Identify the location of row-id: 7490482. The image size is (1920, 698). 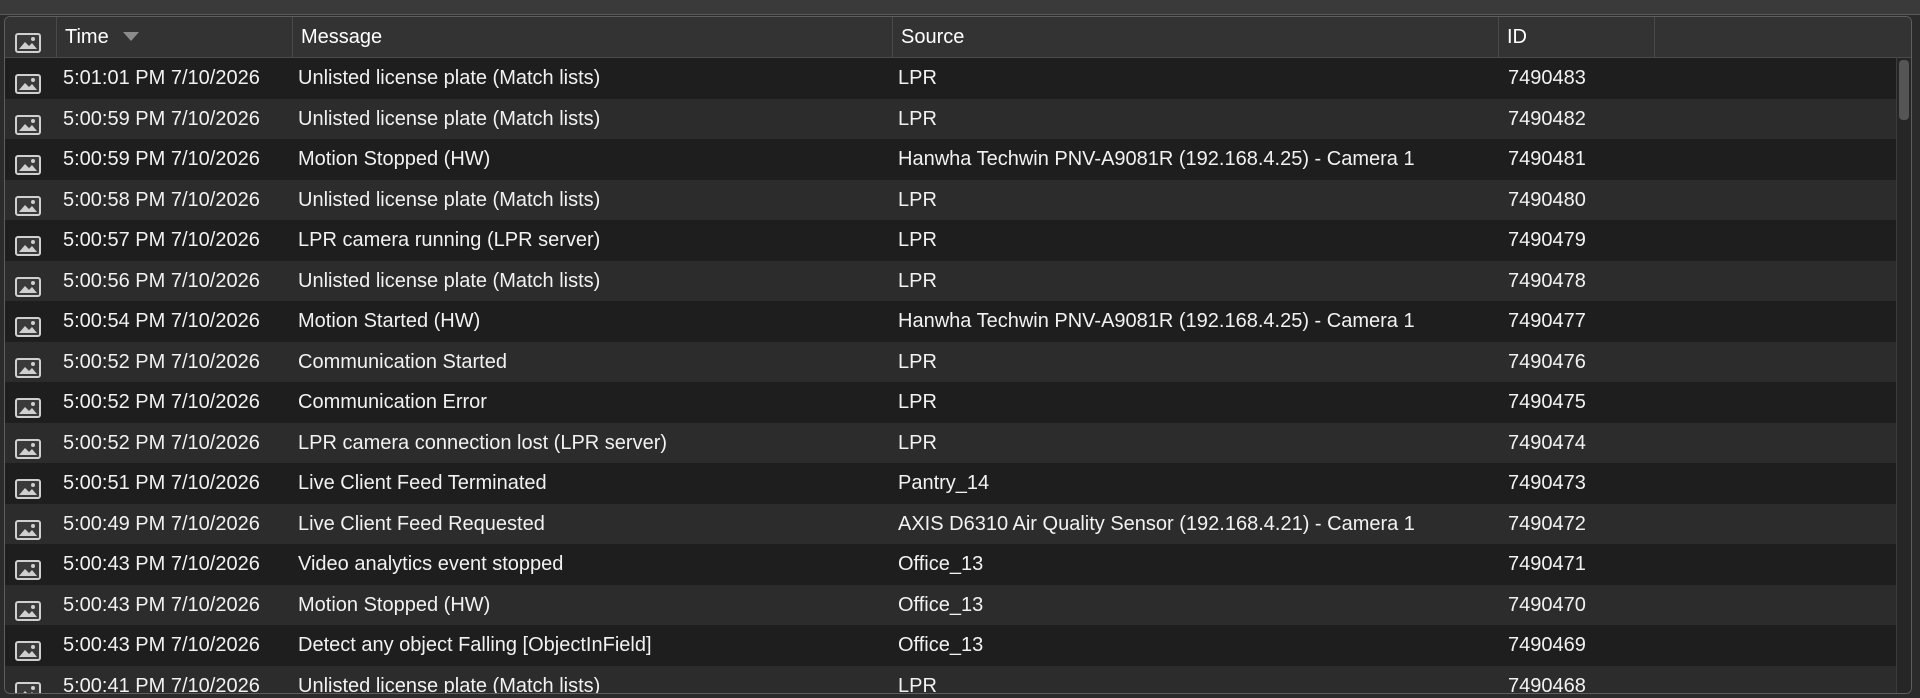
(1547, 119).